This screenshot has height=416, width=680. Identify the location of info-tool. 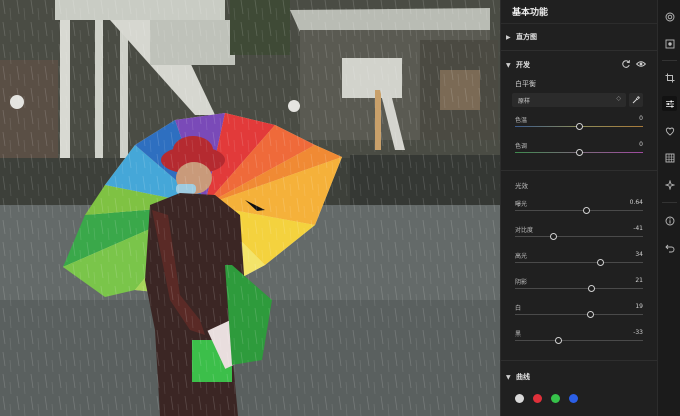
(669, 220).